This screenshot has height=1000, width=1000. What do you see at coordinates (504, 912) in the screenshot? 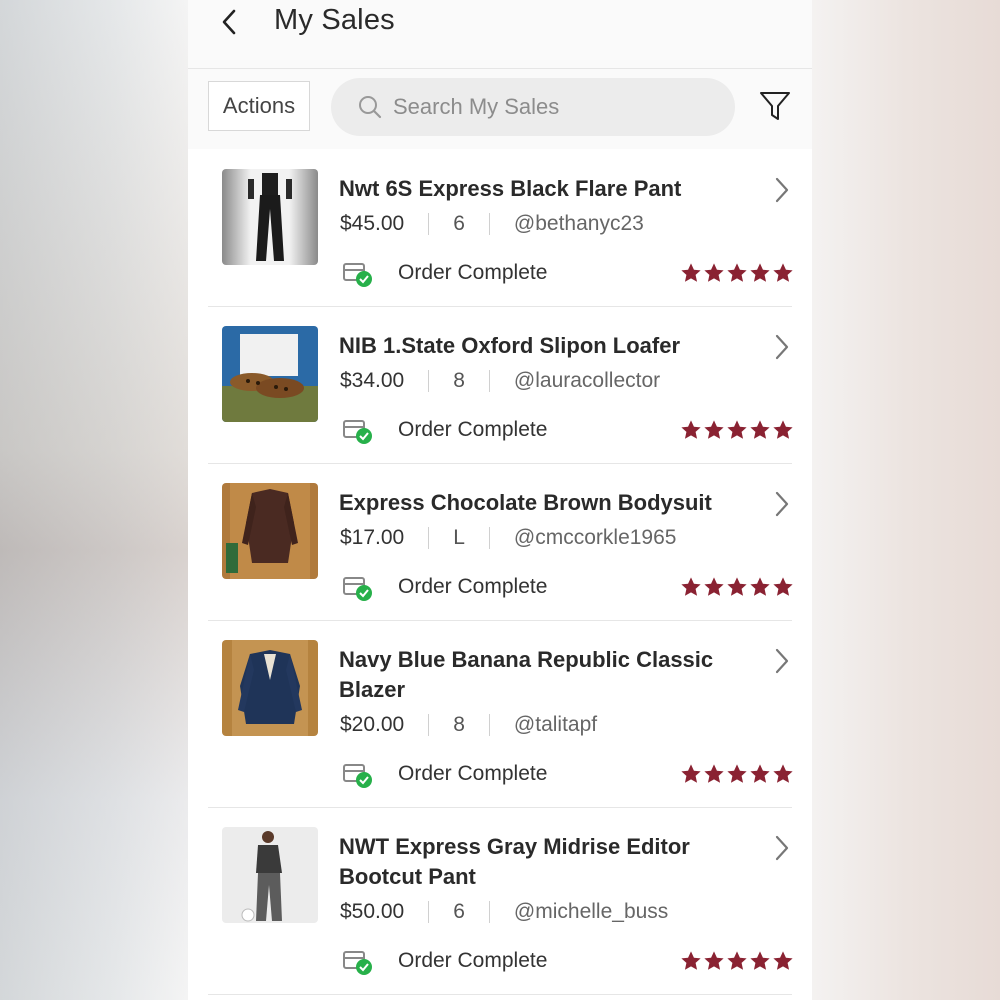
I see `sale-meta: $50.00 6 @michelle_buss` at bounding box center [504, 912].